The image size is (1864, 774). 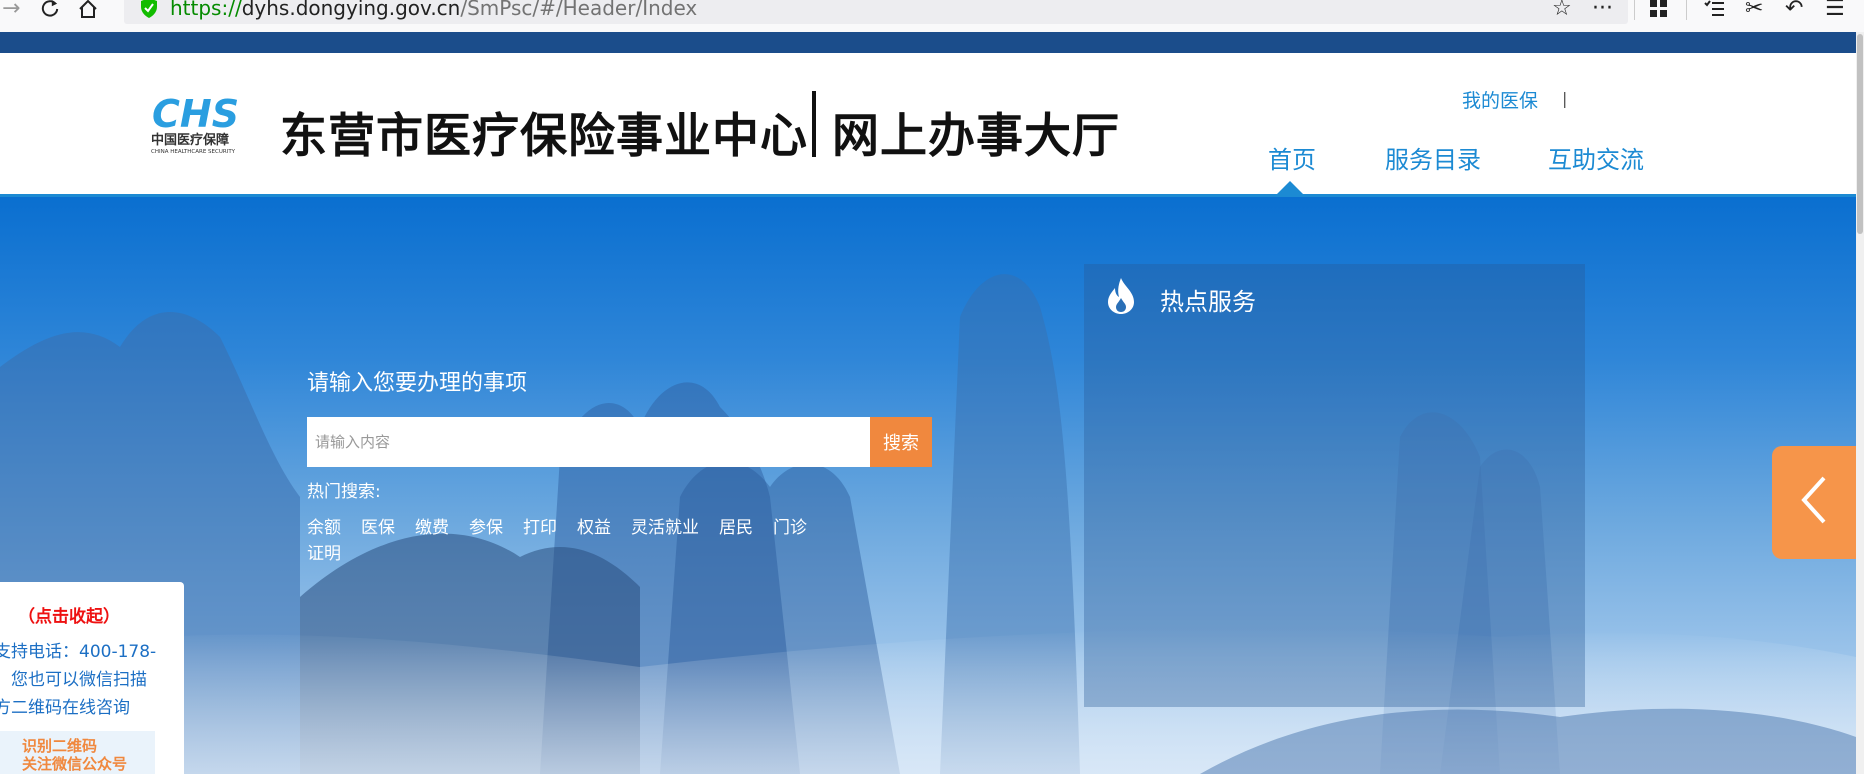 I want to click on hot-services-title: 热点服务, so click(x=1208, y=302).